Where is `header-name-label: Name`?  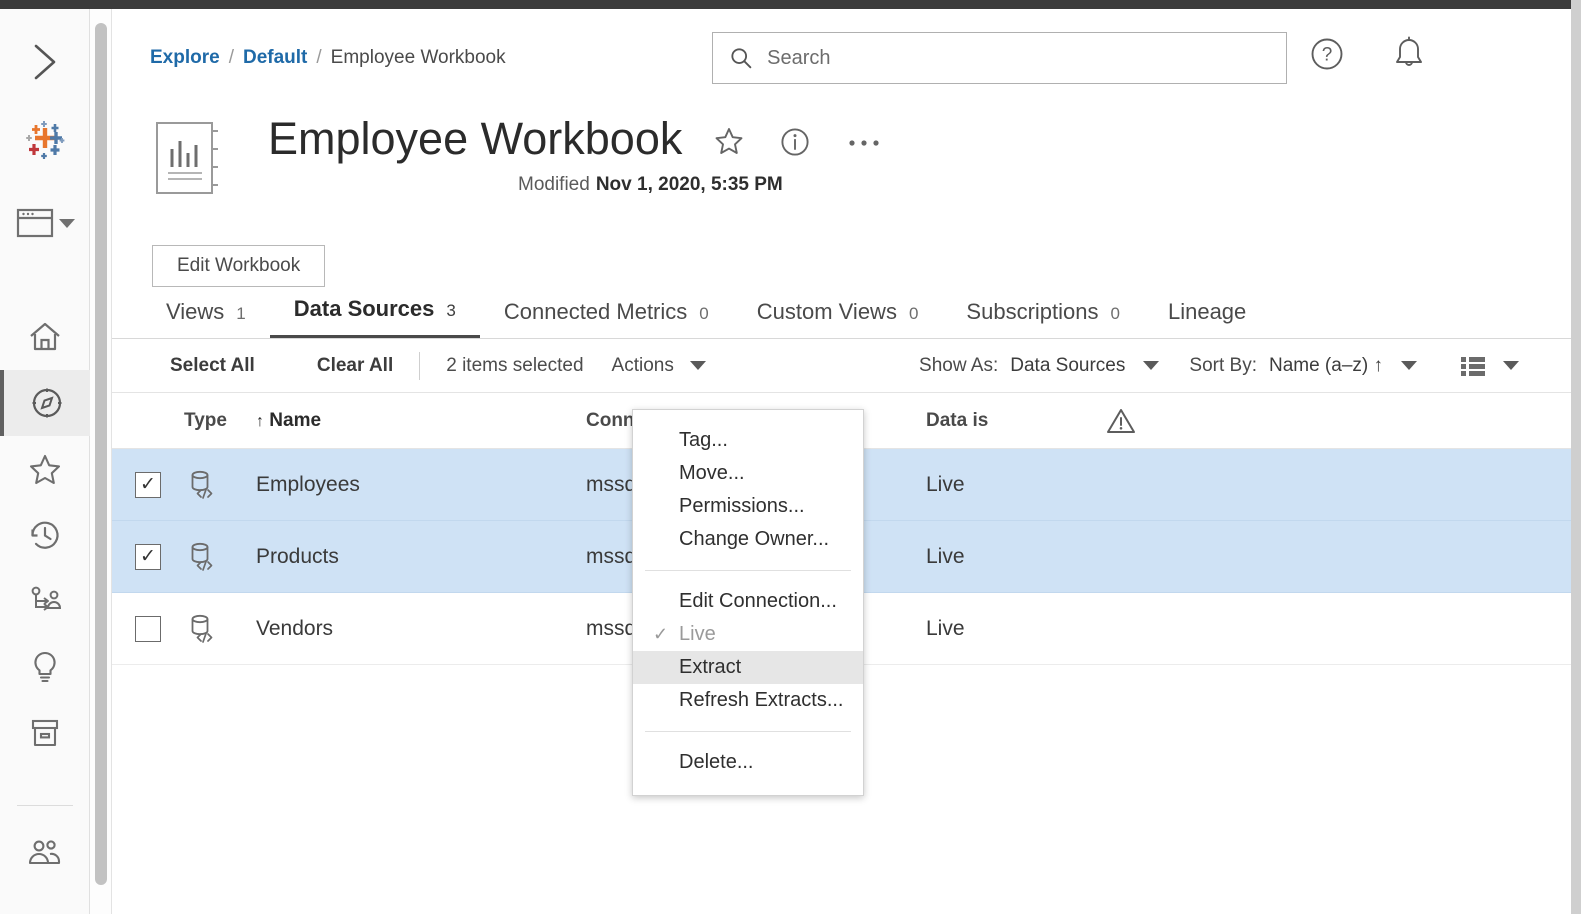 header-name-label: Name is located at coordinates (295, 420).